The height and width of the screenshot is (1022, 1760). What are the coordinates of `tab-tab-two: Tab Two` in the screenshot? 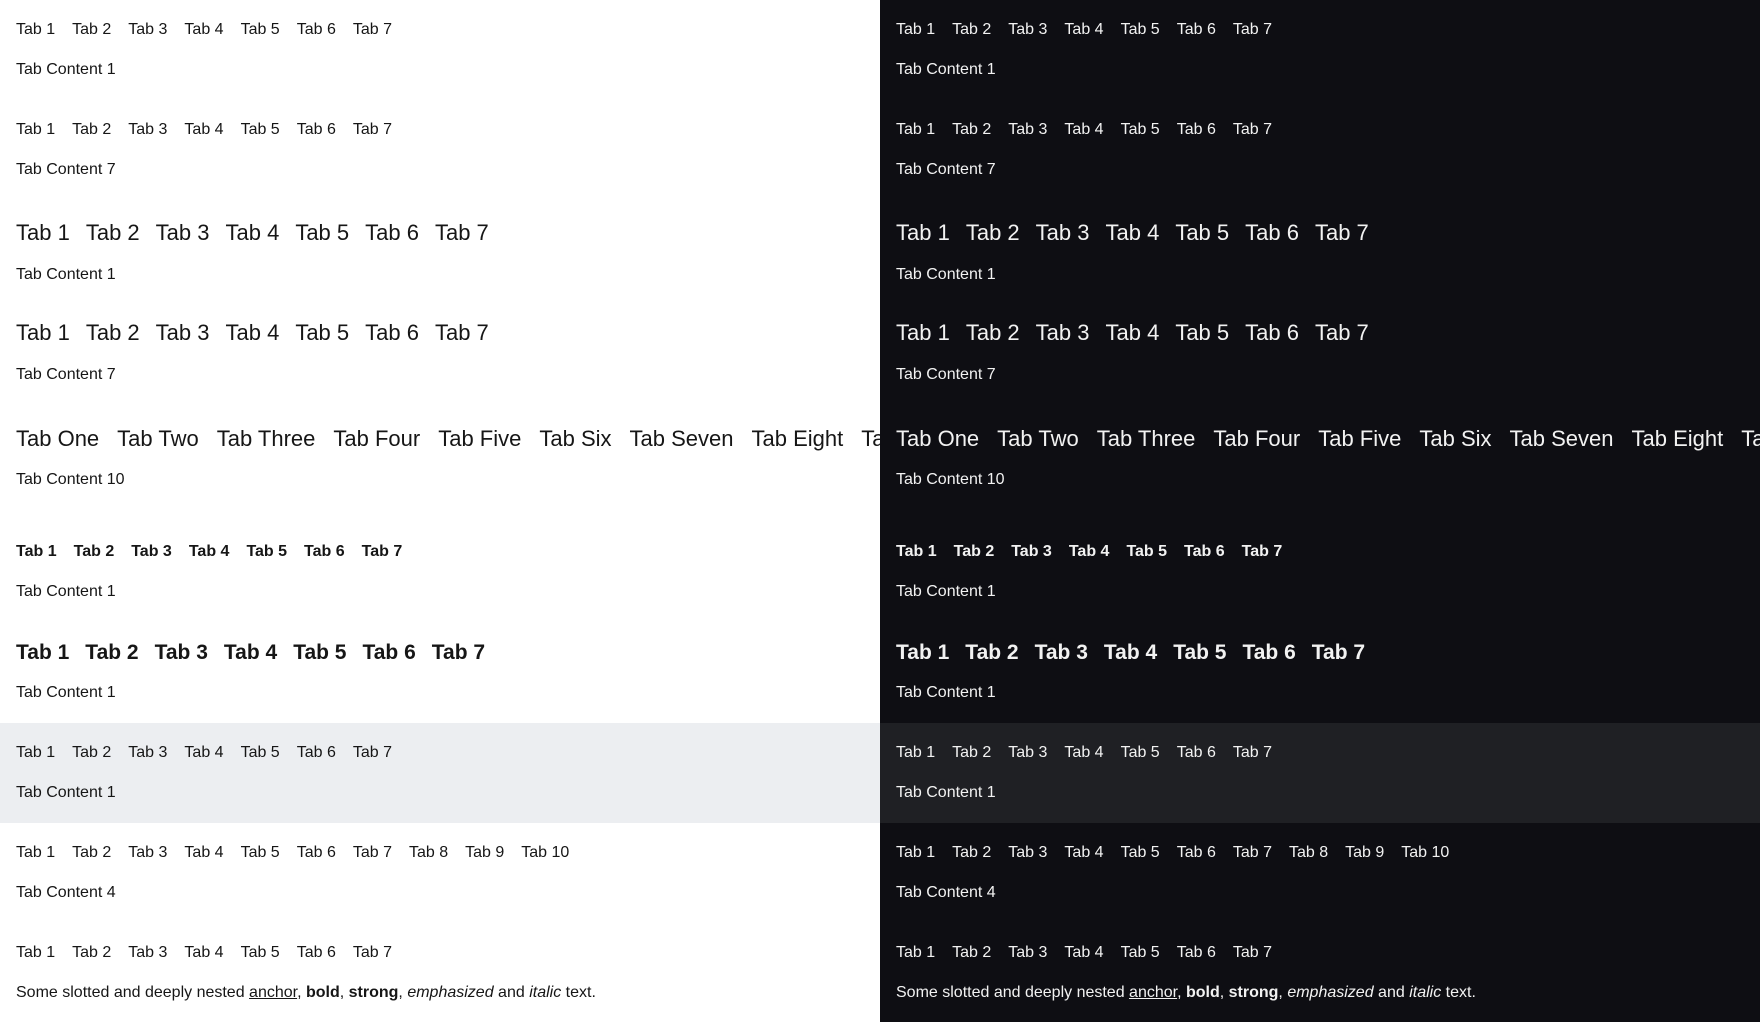 It's located at (1038, 439).